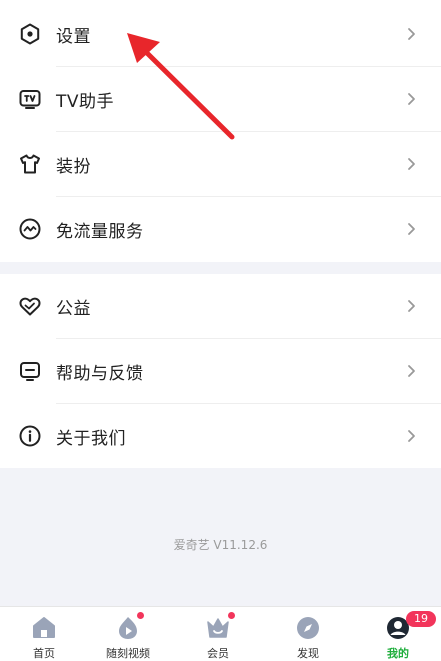  I want to click on menu-item-about-us: 关于我们, so click(220, 436).